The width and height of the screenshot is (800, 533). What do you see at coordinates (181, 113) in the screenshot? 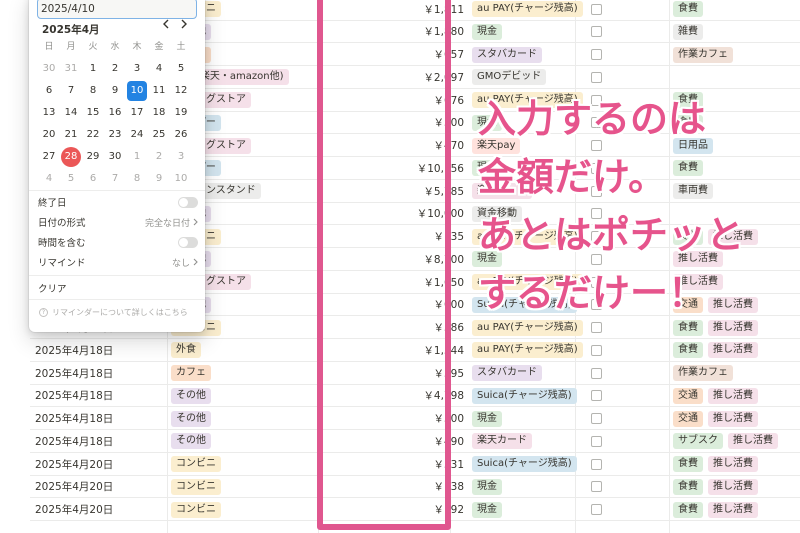
I see `calendar-day: 19` at bounding box center [181, 113].